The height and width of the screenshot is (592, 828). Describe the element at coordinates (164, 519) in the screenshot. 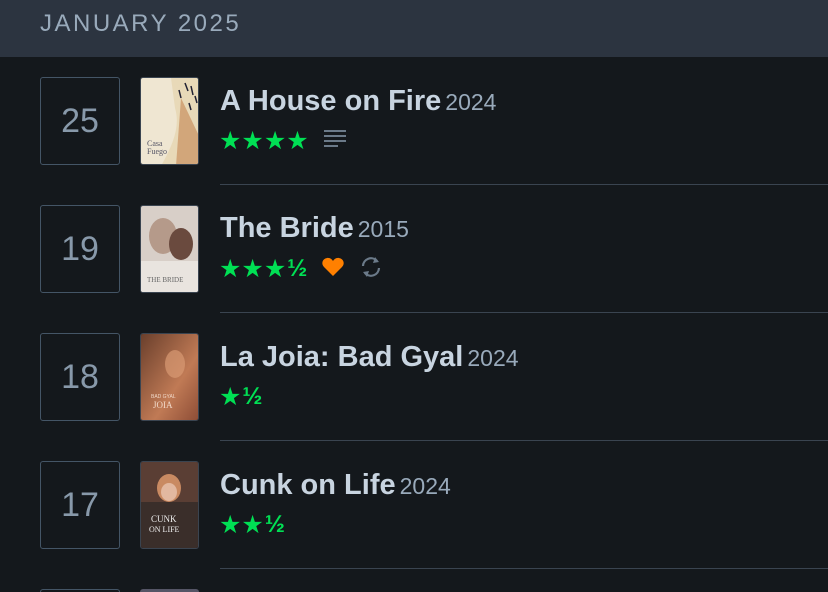

I see `svg-text: CUNK` at that location.